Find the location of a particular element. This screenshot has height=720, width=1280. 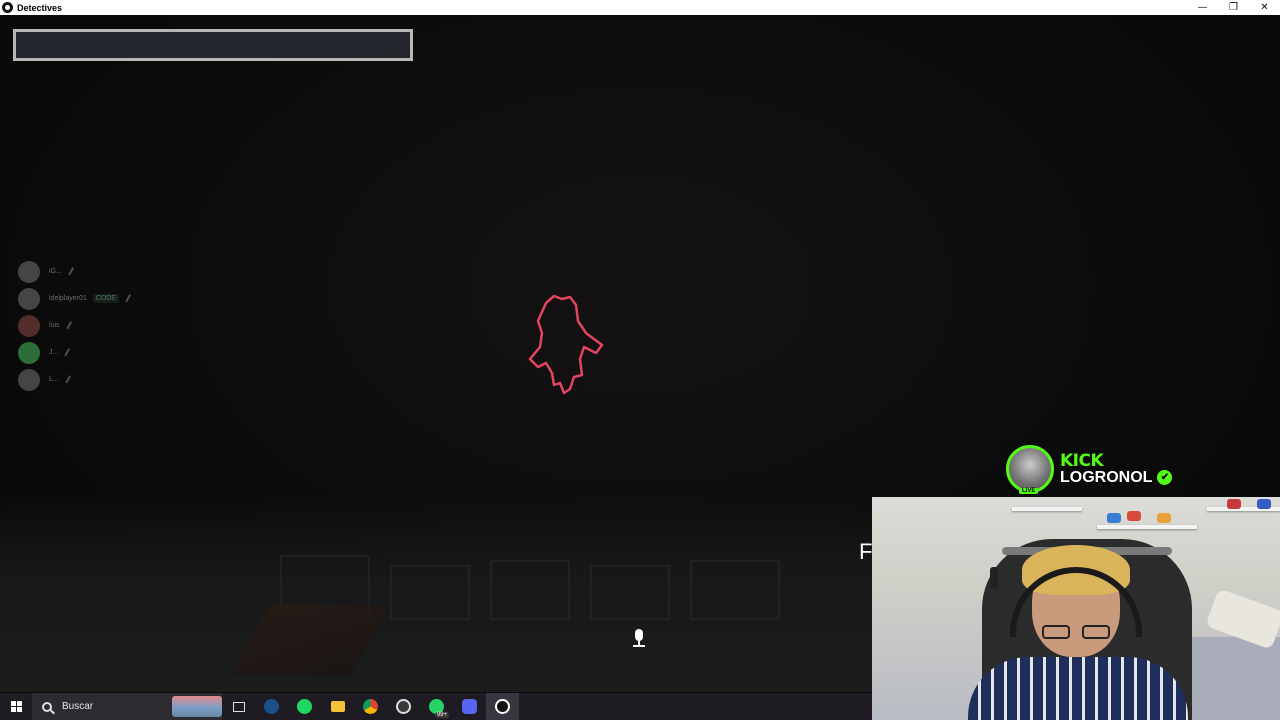

window-controls: — ❐ ✕ is located at coordinates (1233, 7).